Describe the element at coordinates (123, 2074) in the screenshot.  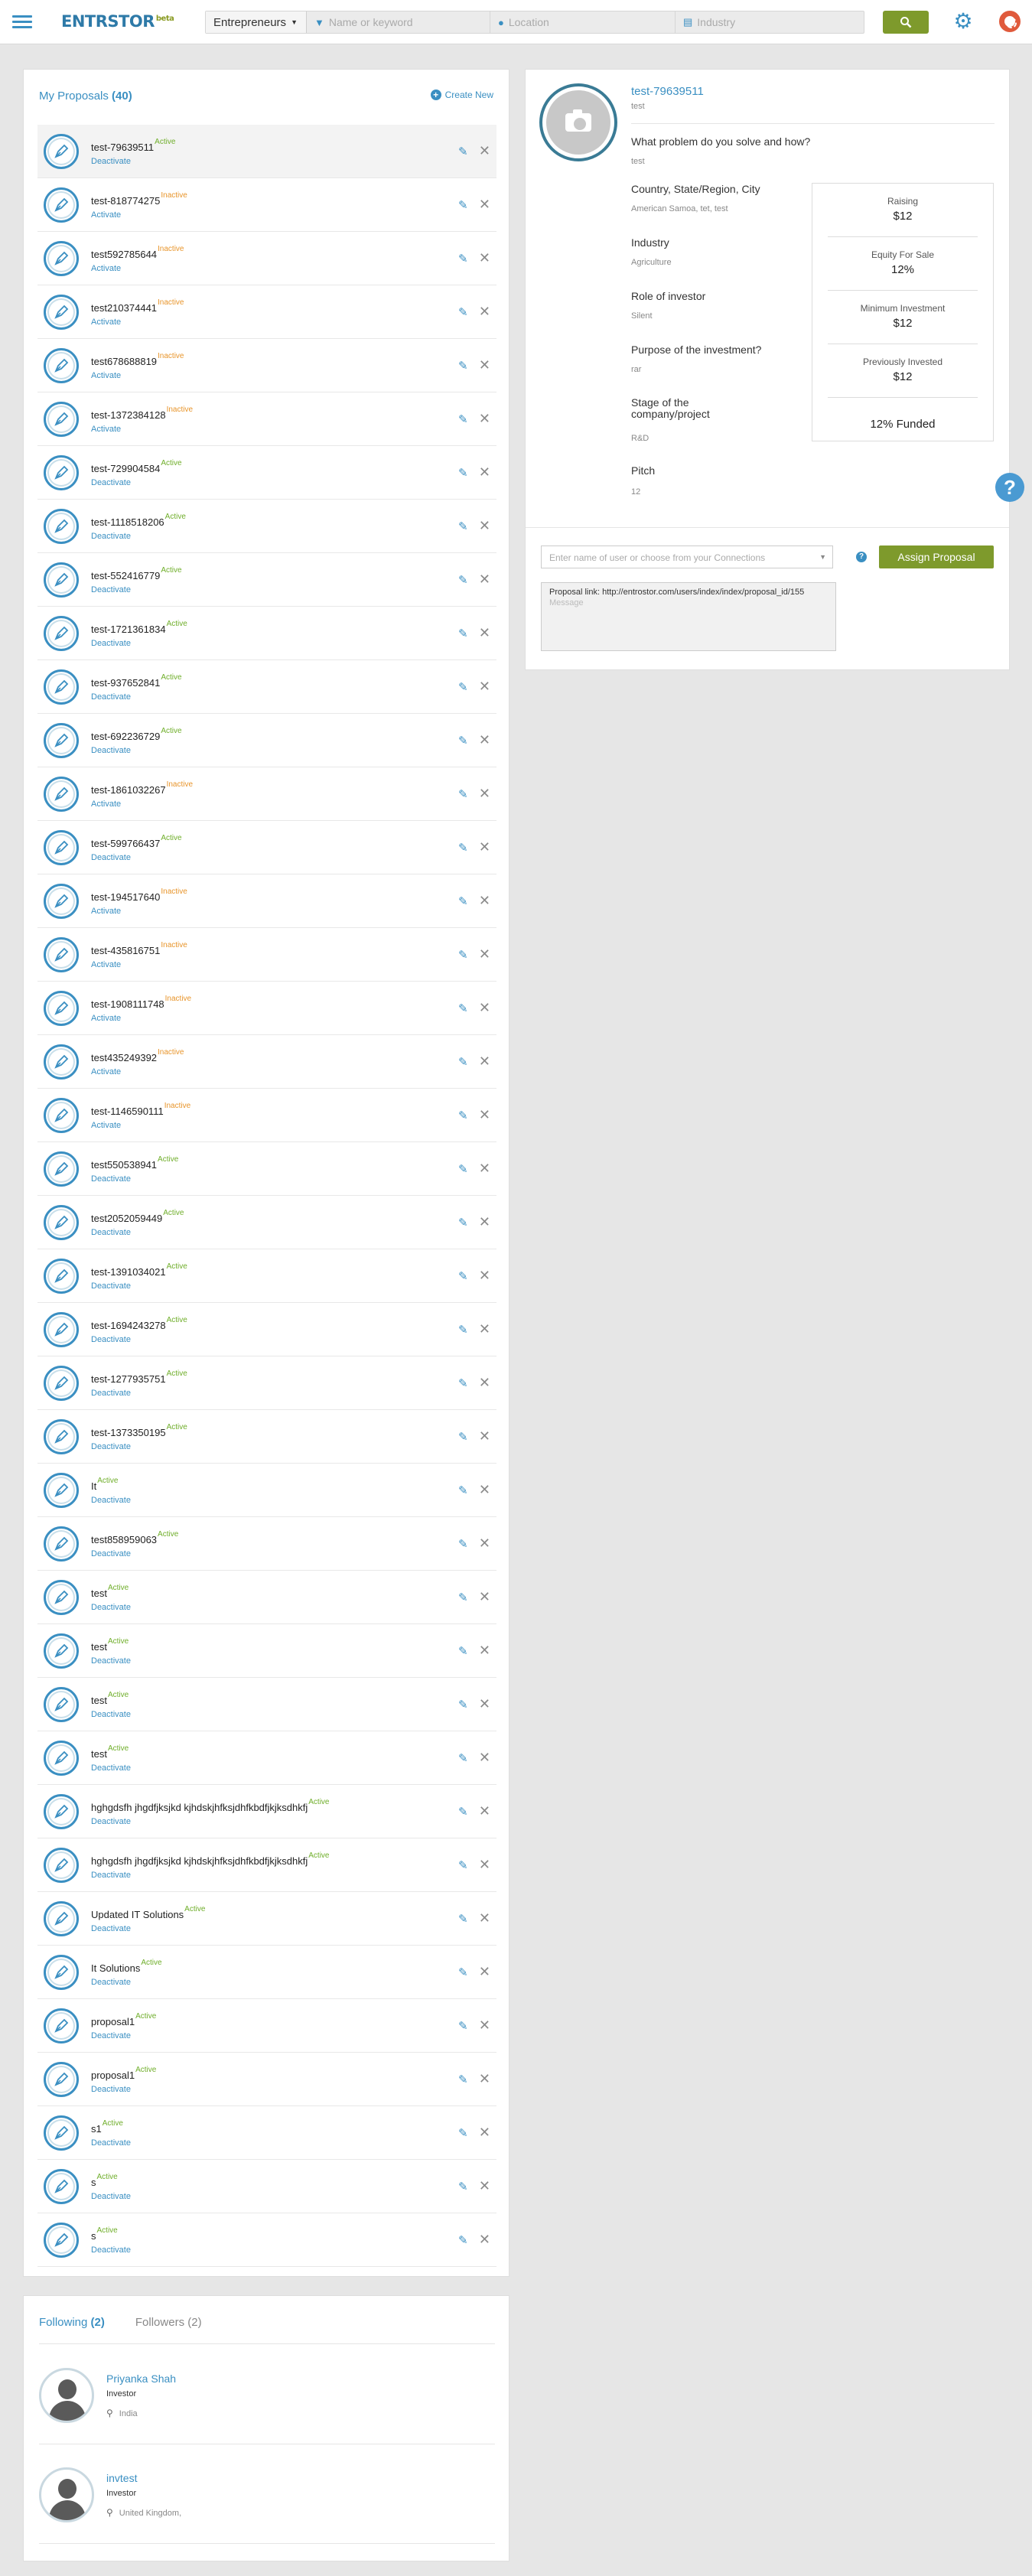
I see `proposal-name: proposal1Active` at that location.